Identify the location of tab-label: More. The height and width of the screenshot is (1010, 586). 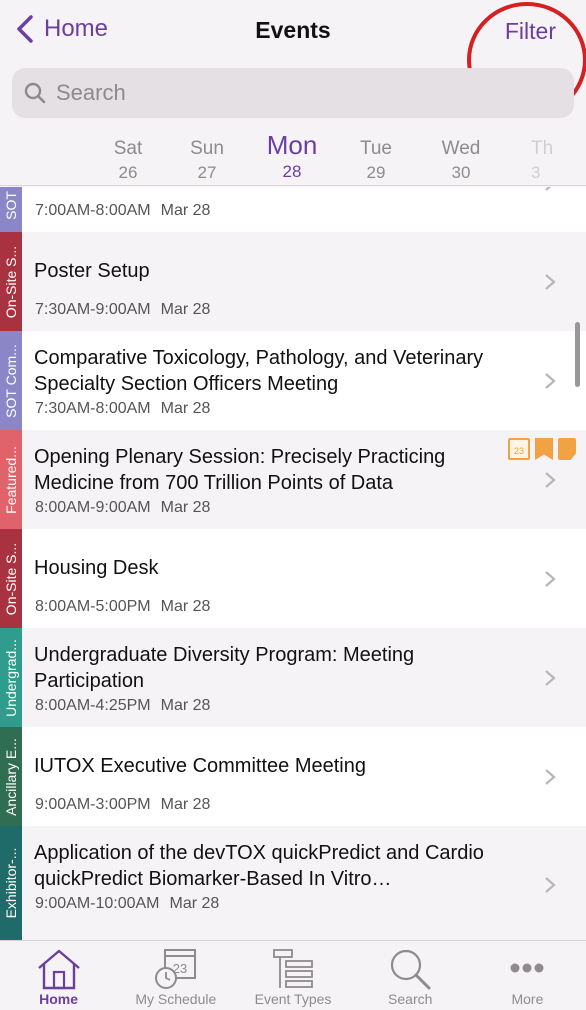
(527, 999).